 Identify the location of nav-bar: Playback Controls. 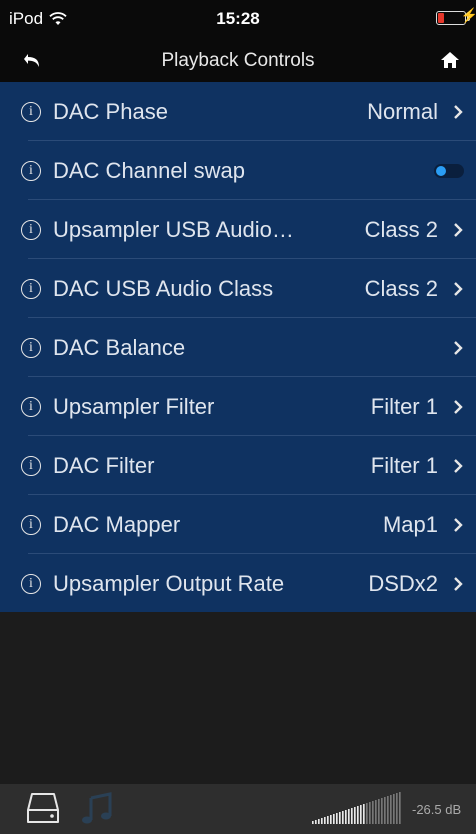
(238, 60).